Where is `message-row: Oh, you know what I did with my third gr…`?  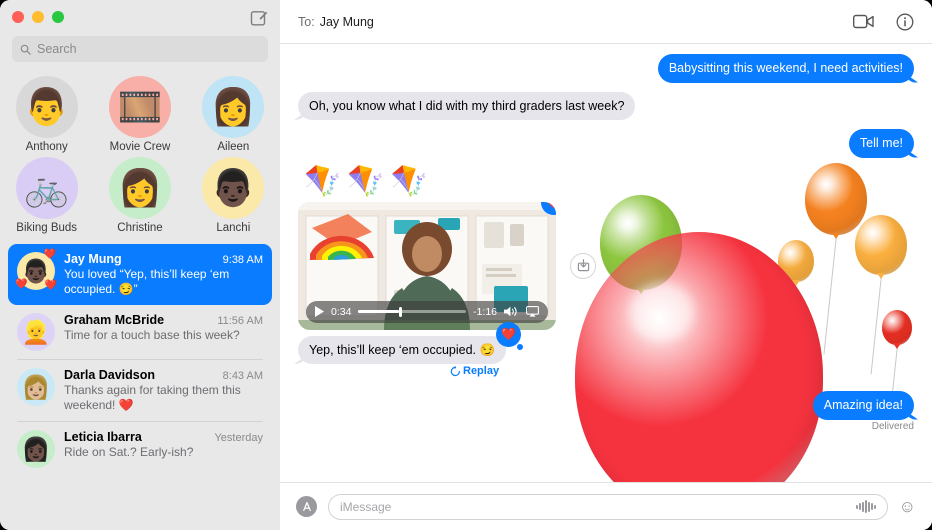 message-row: Oh, you know what I did with my third gr… is located at coordinates (606, 105).